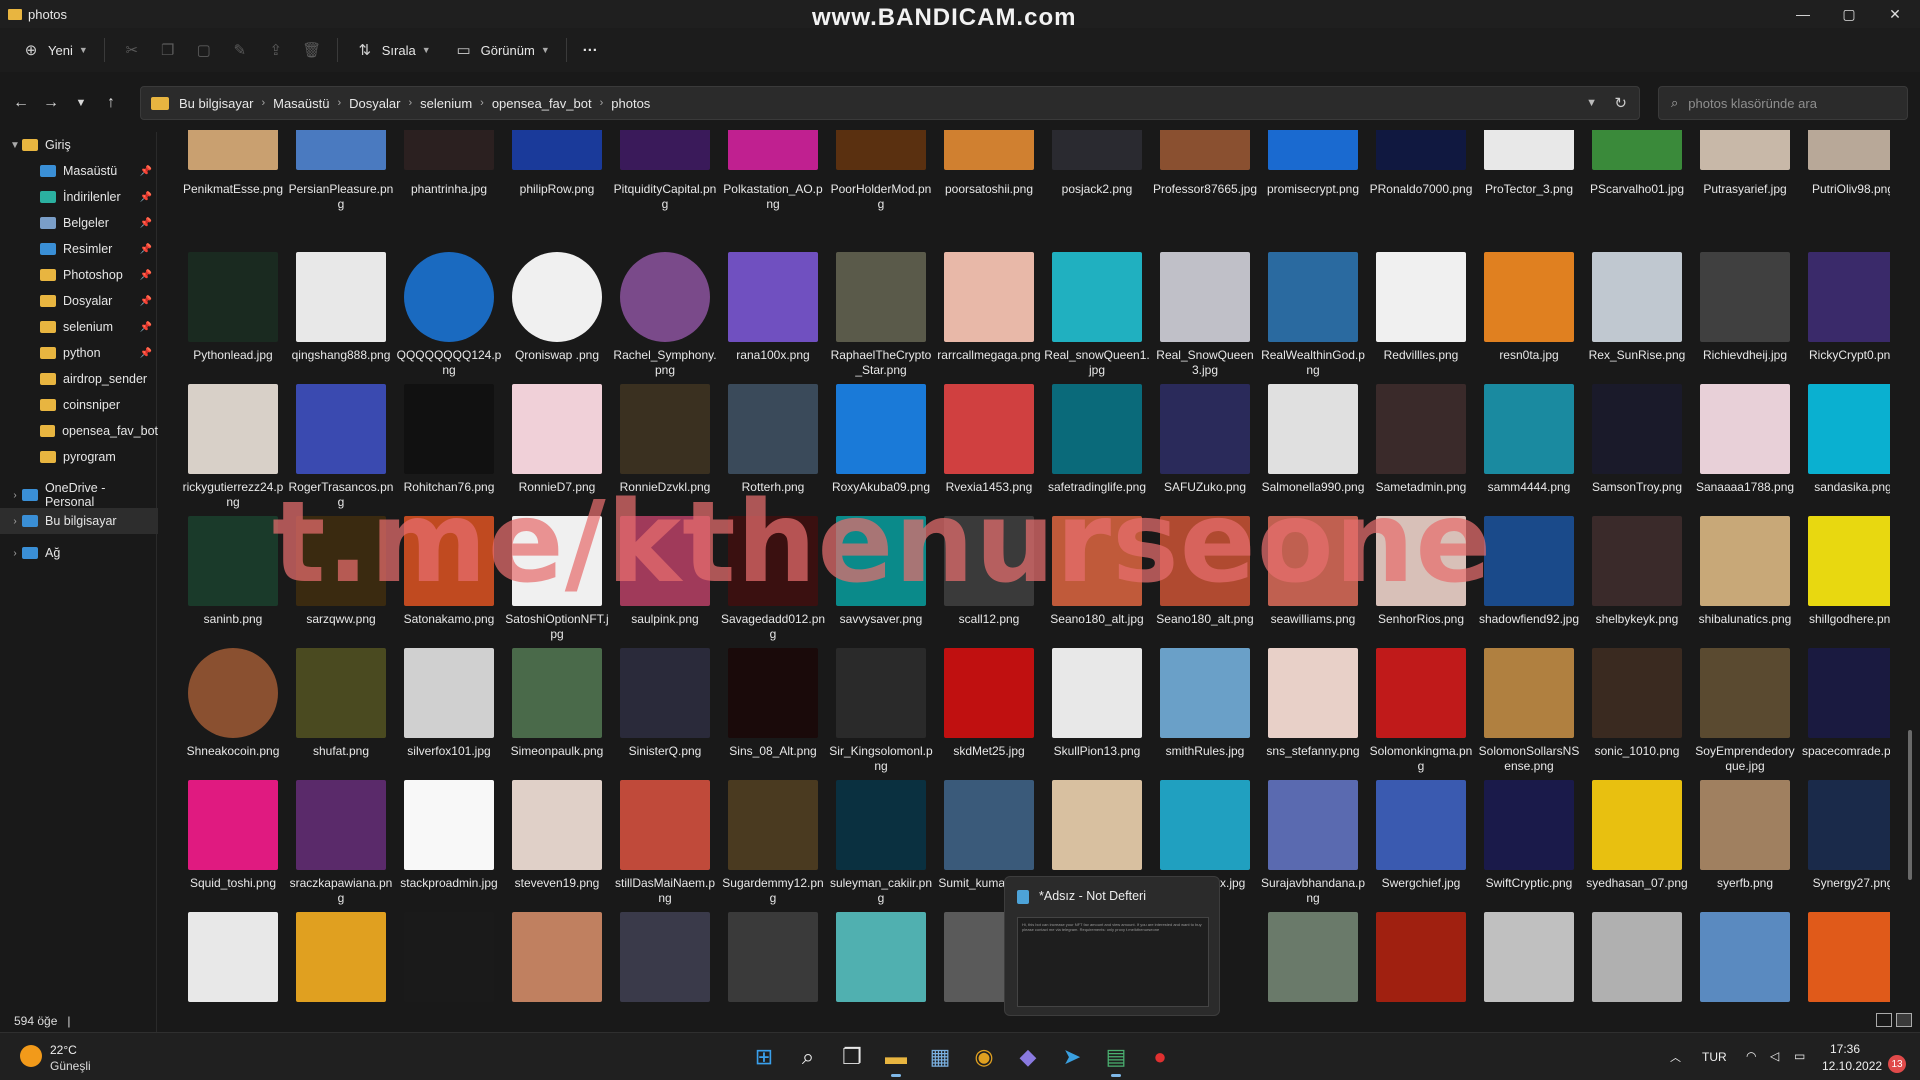 The image size is (1920, 1080). Describe the element at coordinates (79, 223) in the screenshot. I see `sidebar-item: Belgeler 📌` at that location.